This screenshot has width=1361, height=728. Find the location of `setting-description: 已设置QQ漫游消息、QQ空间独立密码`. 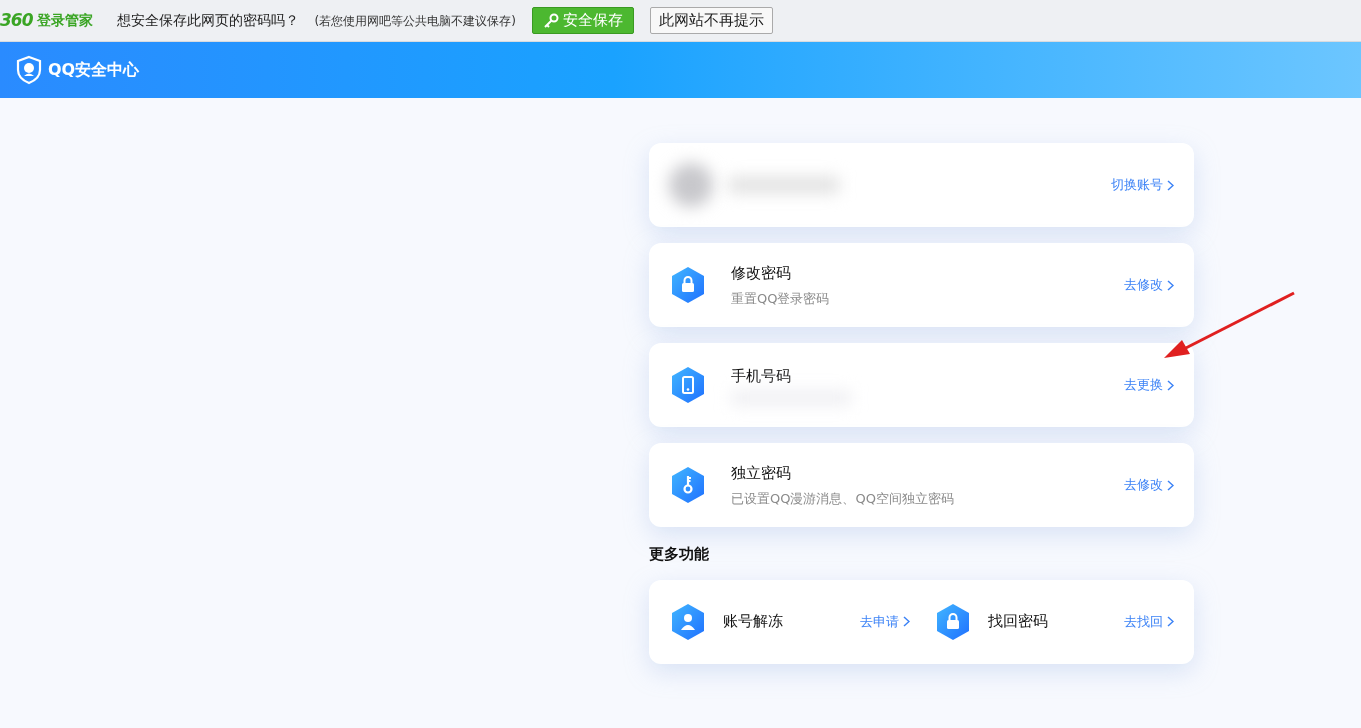

setting-description: 已设置QQ漫游消息、QQ空间独立密码 is located at coordinates (843, 498).